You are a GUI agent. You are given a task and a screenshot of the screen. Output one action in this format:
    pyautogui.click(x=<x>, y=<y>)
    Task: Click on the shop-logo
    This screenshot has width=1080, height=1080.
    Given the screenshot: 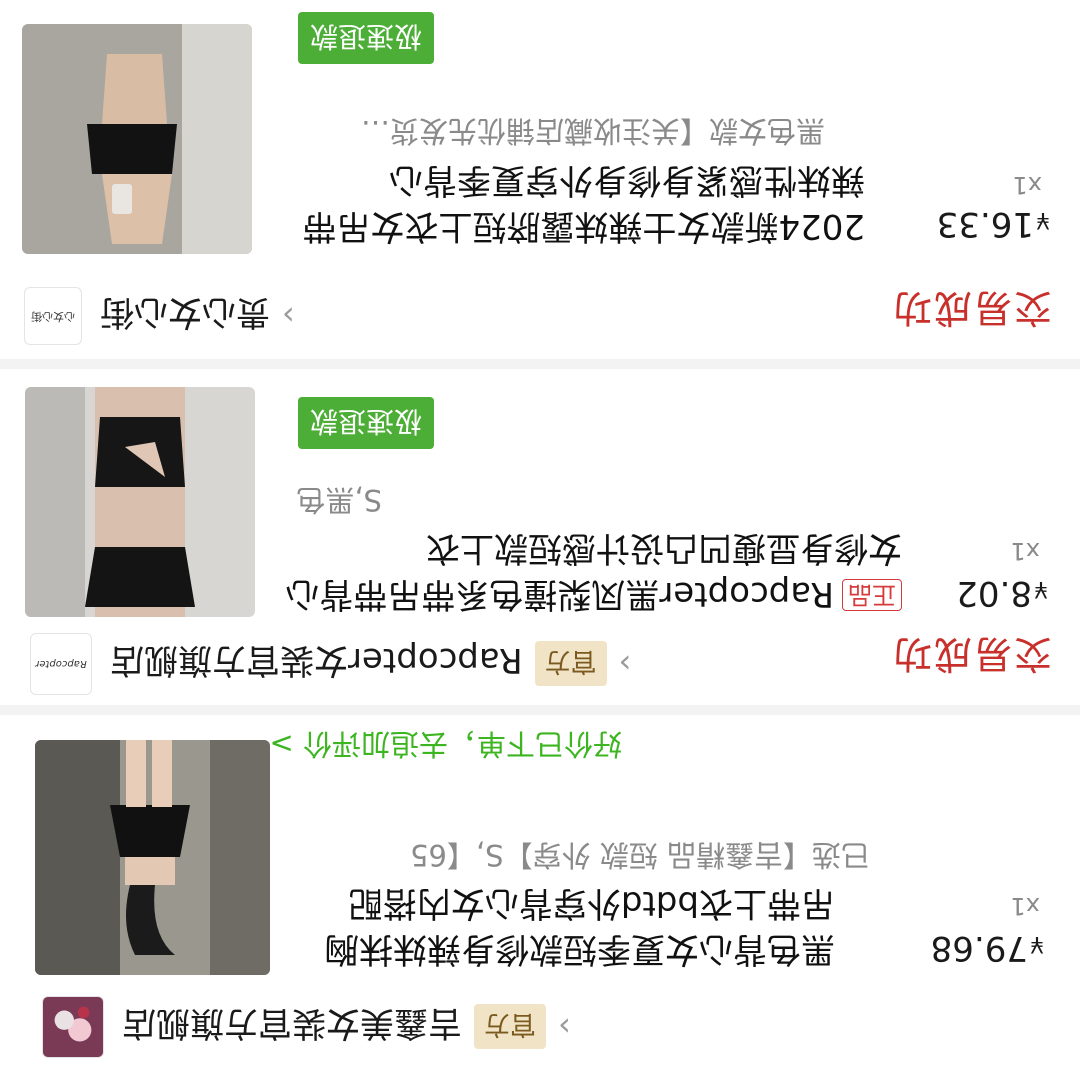 What is the action you would take?
    pyautogui.click(x=73, y=1027)
    